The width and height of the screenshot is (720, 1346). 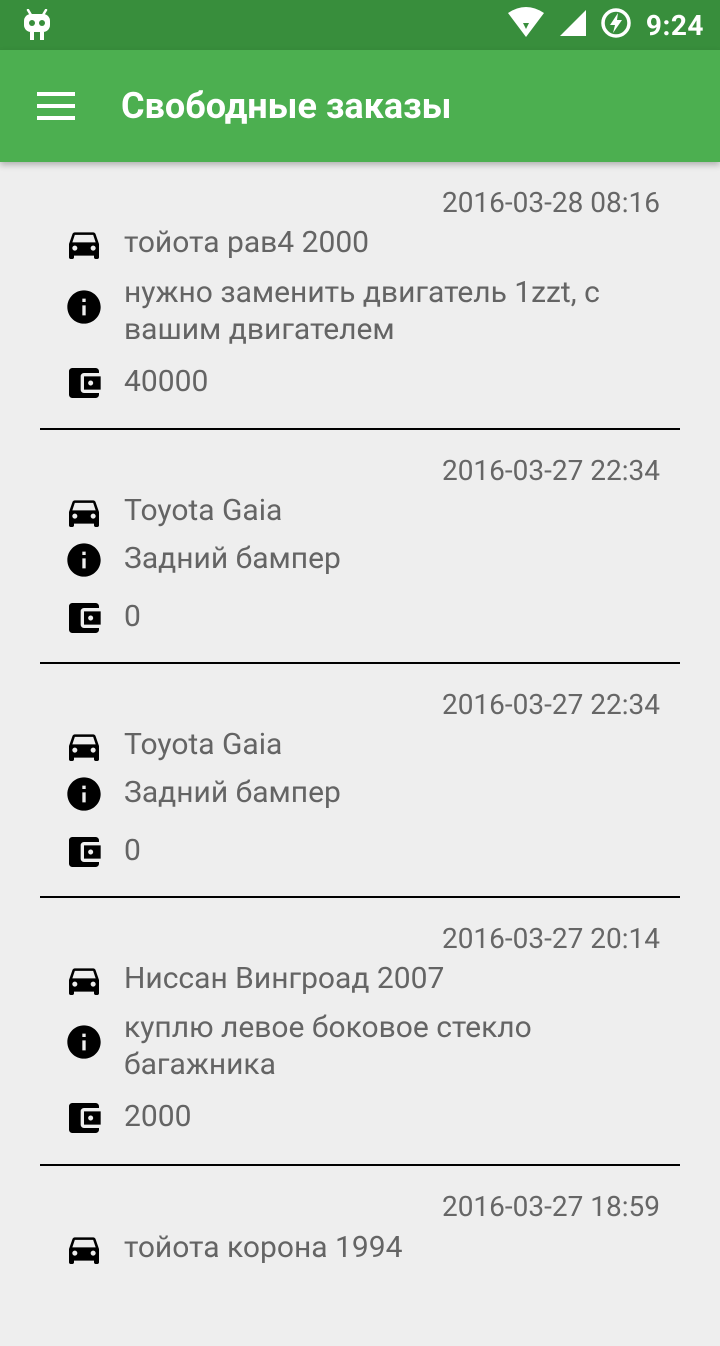 I want to click on status-bar: 9:24, so click(x=360, y=25).